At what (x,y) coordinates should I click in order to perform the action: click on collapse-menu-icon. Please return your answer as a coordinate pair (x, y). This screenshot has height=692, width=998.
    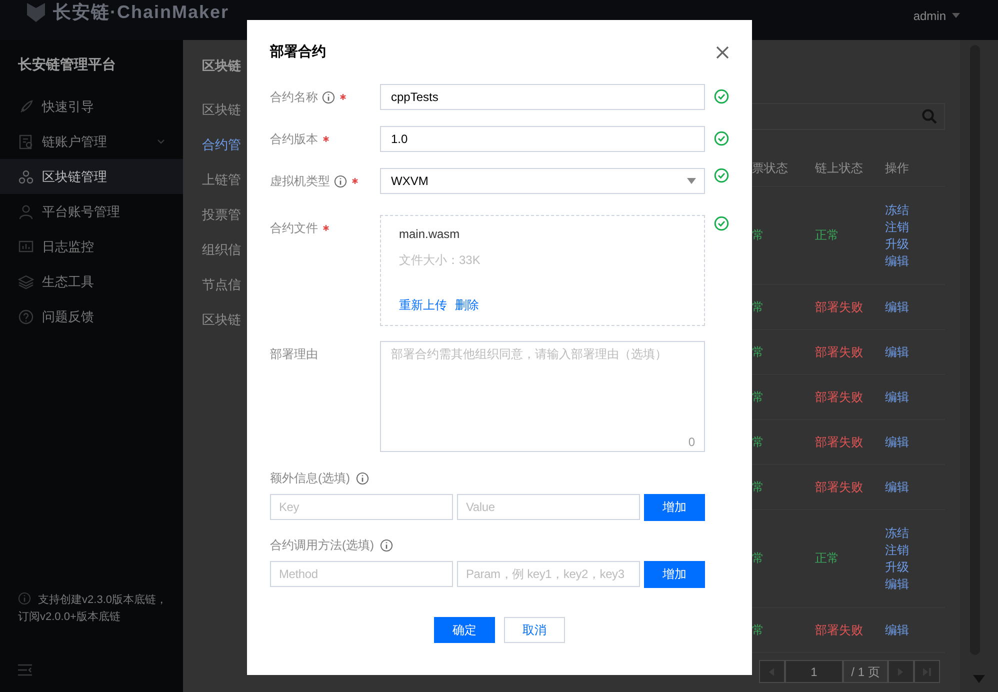
    Looking at the image, I should click on (25, 670).